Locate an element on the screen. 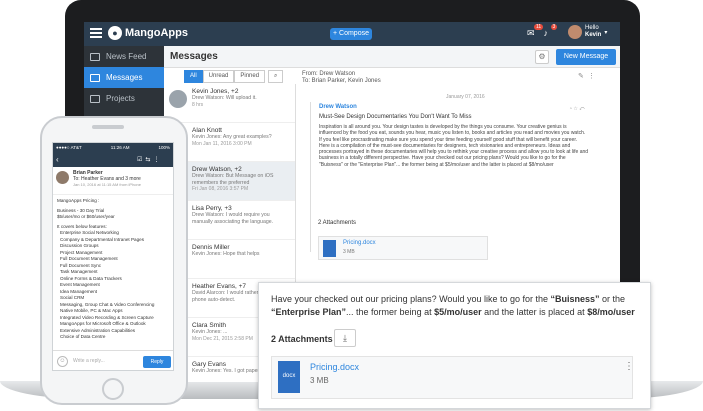 This screenshot has width=703, height=411. new-message-button: New Message is located at coordinates (586, 57).